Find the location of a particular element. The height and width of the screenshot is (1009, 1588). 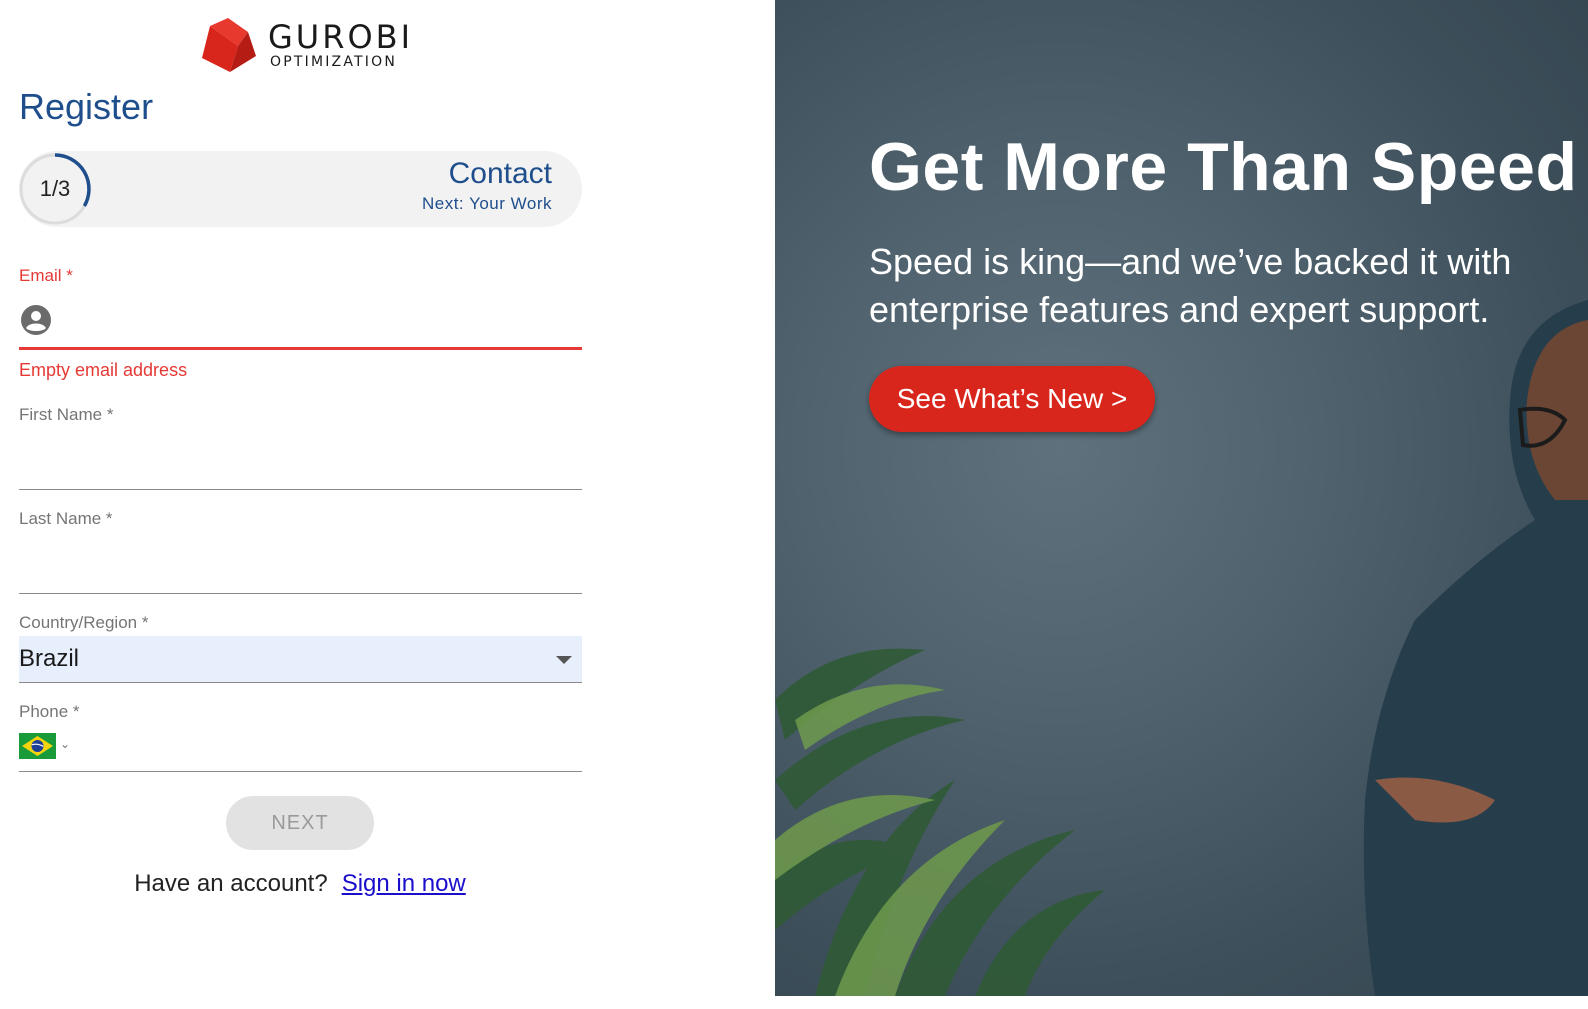

next-button: NEXT is located at coordinates (300, 823).